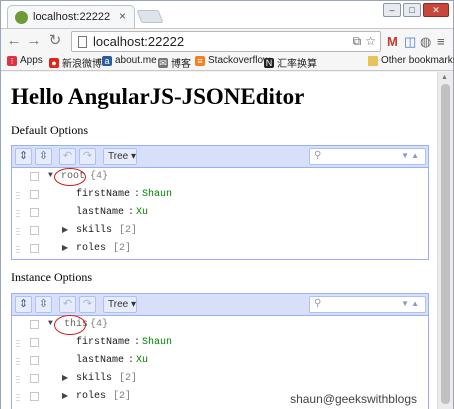 The height and width of the screenshot is (409, 454). I want to click on tab-title: localhost:22222, so click(72, 17).